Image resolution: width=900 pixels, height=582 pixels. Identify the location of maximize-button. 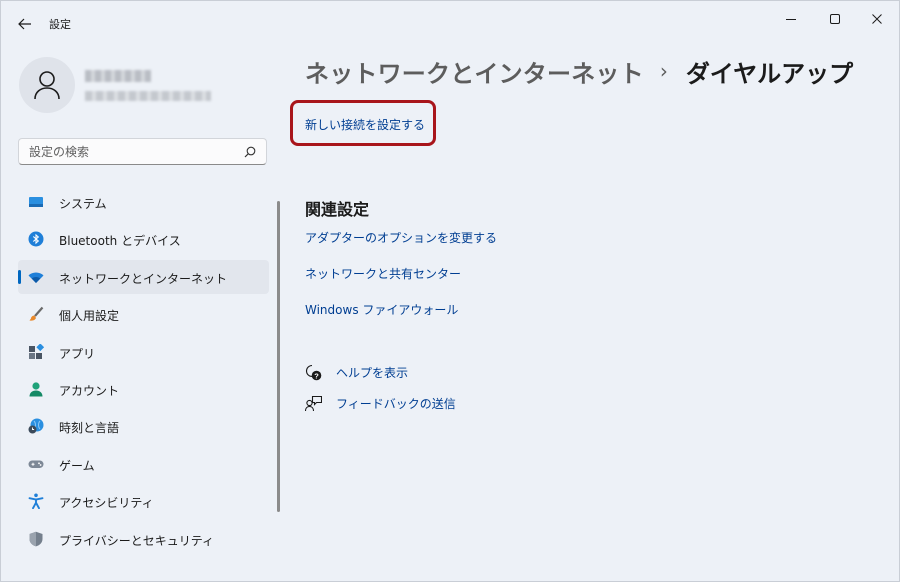
(835, 19).